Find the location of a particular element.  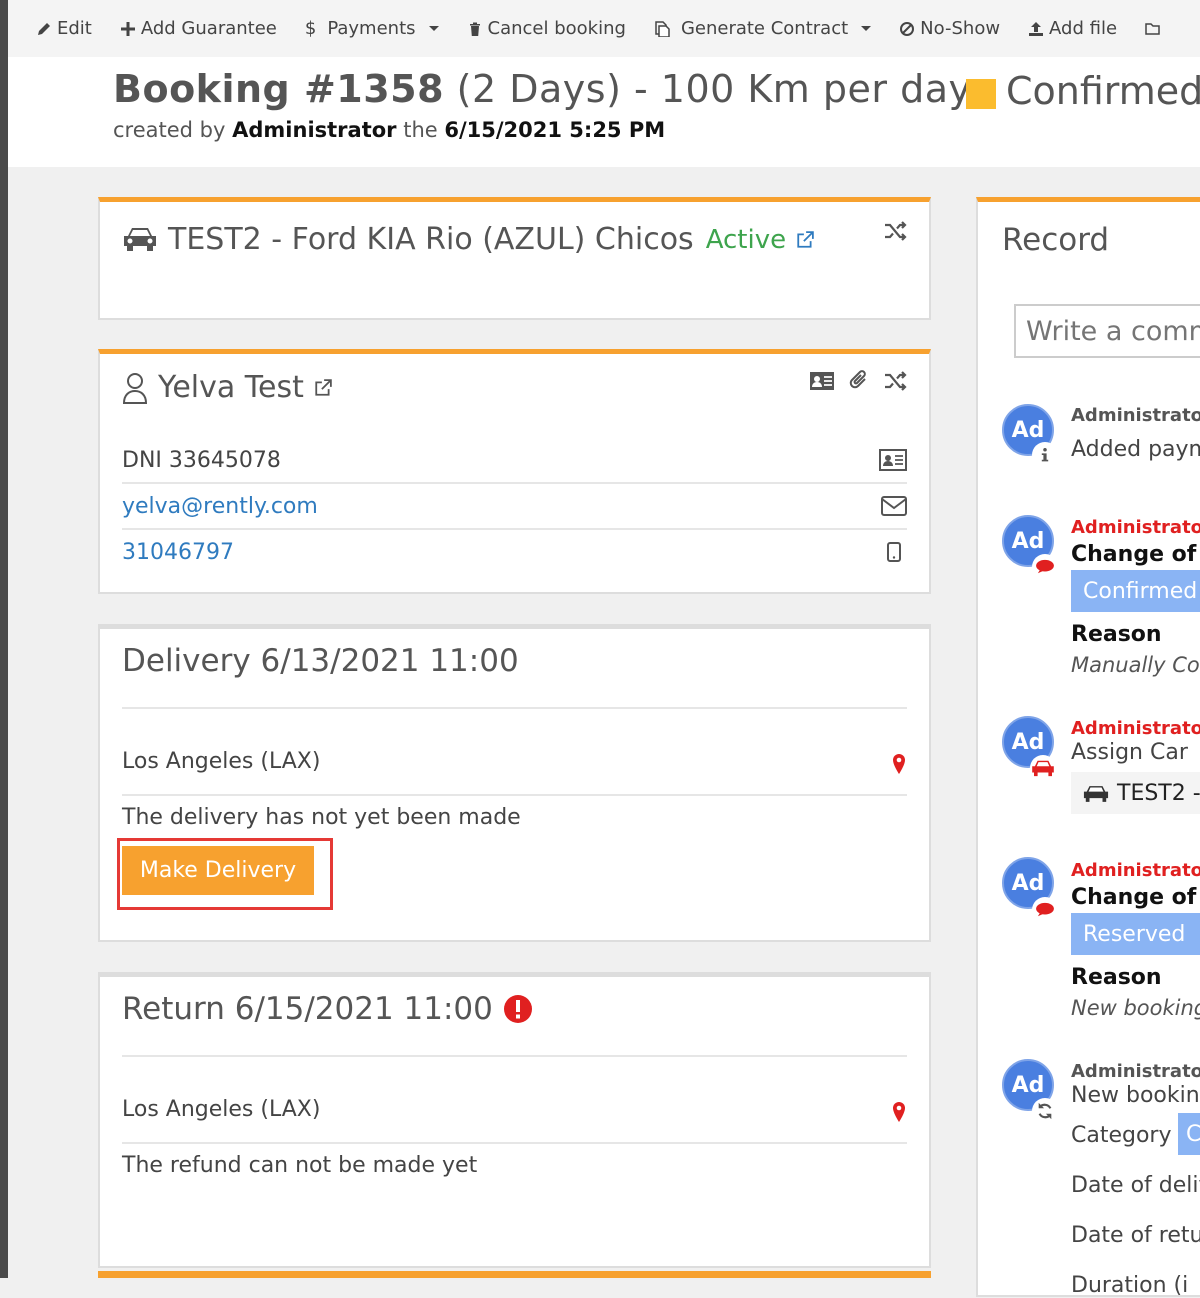

pencil-icon is located at coordinates (44, 28).